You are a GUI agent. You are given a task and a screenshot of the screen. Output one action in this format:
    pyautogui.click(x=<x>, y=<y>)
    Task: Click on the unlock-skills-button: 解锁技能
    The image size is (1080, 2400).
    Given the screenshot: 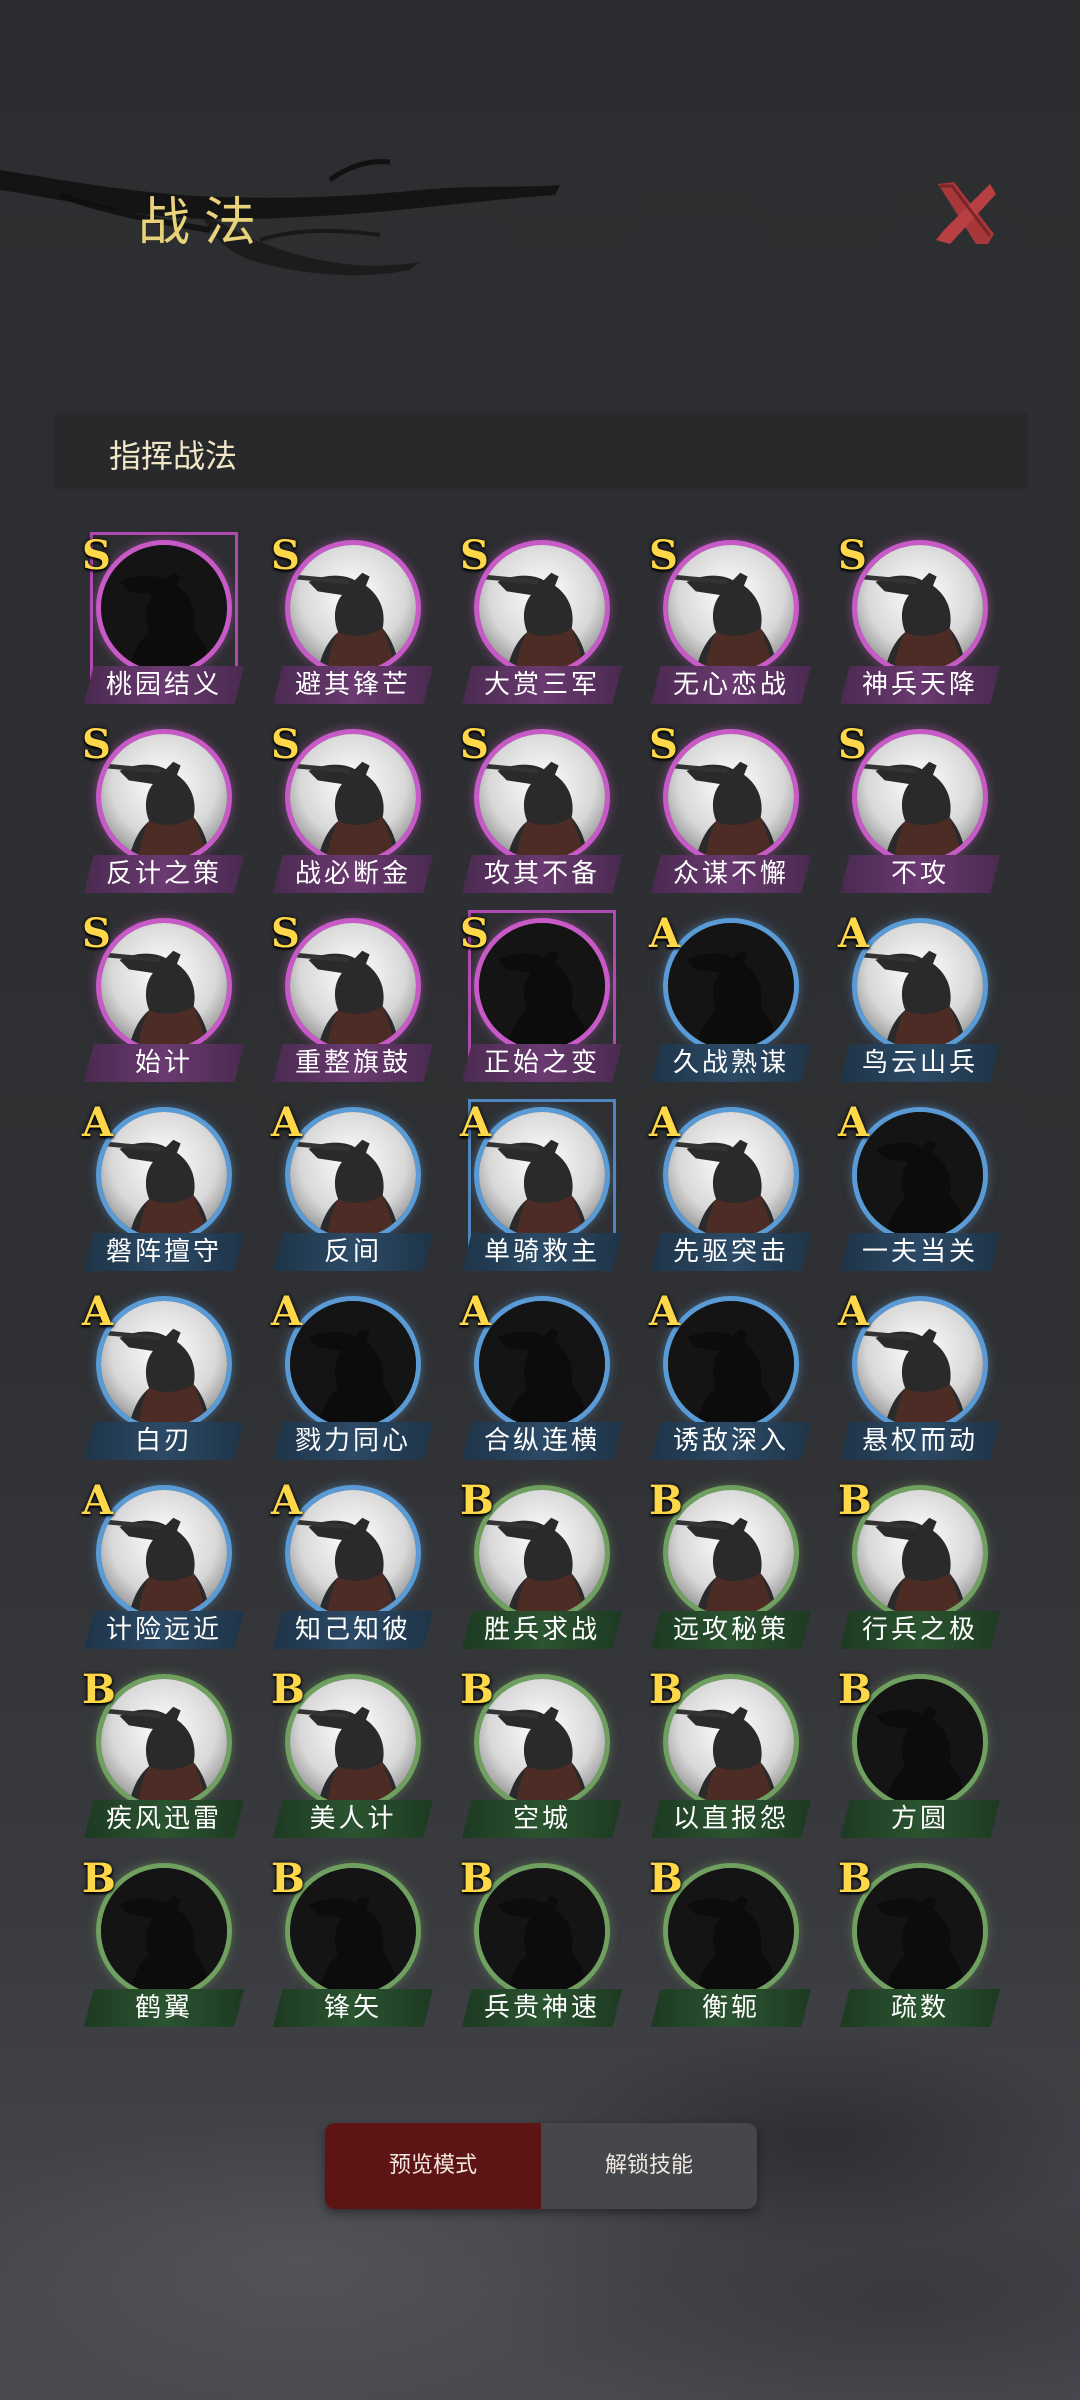 What is the action you would take?
    pyautogui.click(x=649, y=2166)
    